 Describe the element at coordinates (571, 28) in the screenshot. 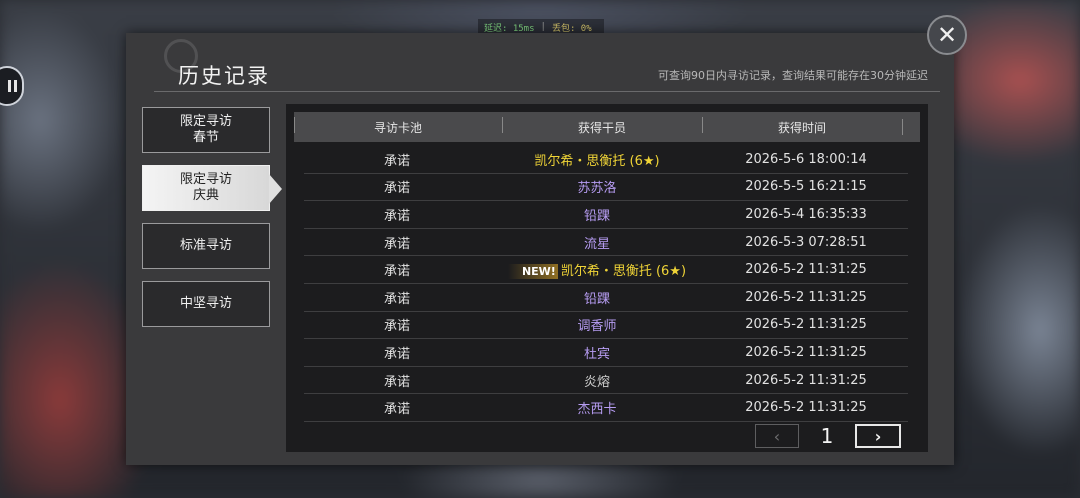

I see `packet-loss-text: 丢包: 0%` at that location.